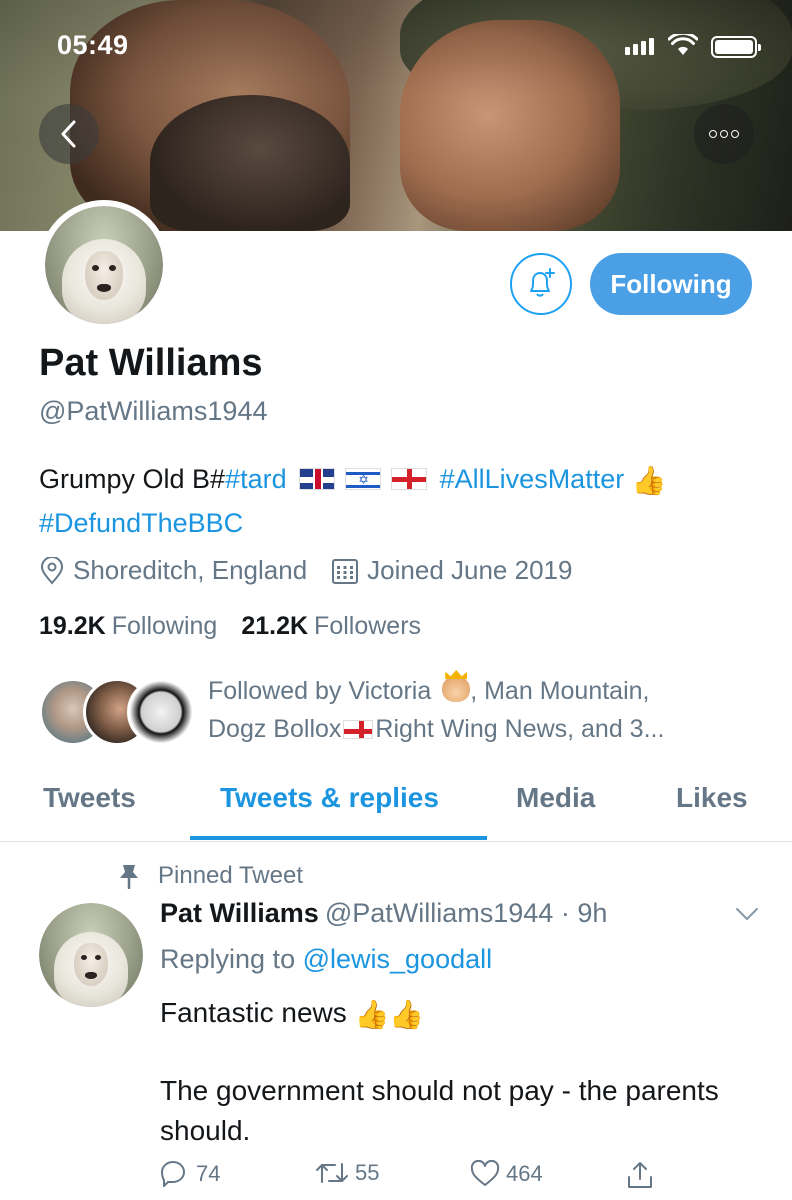 This screenshot has height=1200, width=792. What do you see at coordinates (712, 798) in the screenshot?
I see `tab-likes: Likes` at bounding box center [712, 798].